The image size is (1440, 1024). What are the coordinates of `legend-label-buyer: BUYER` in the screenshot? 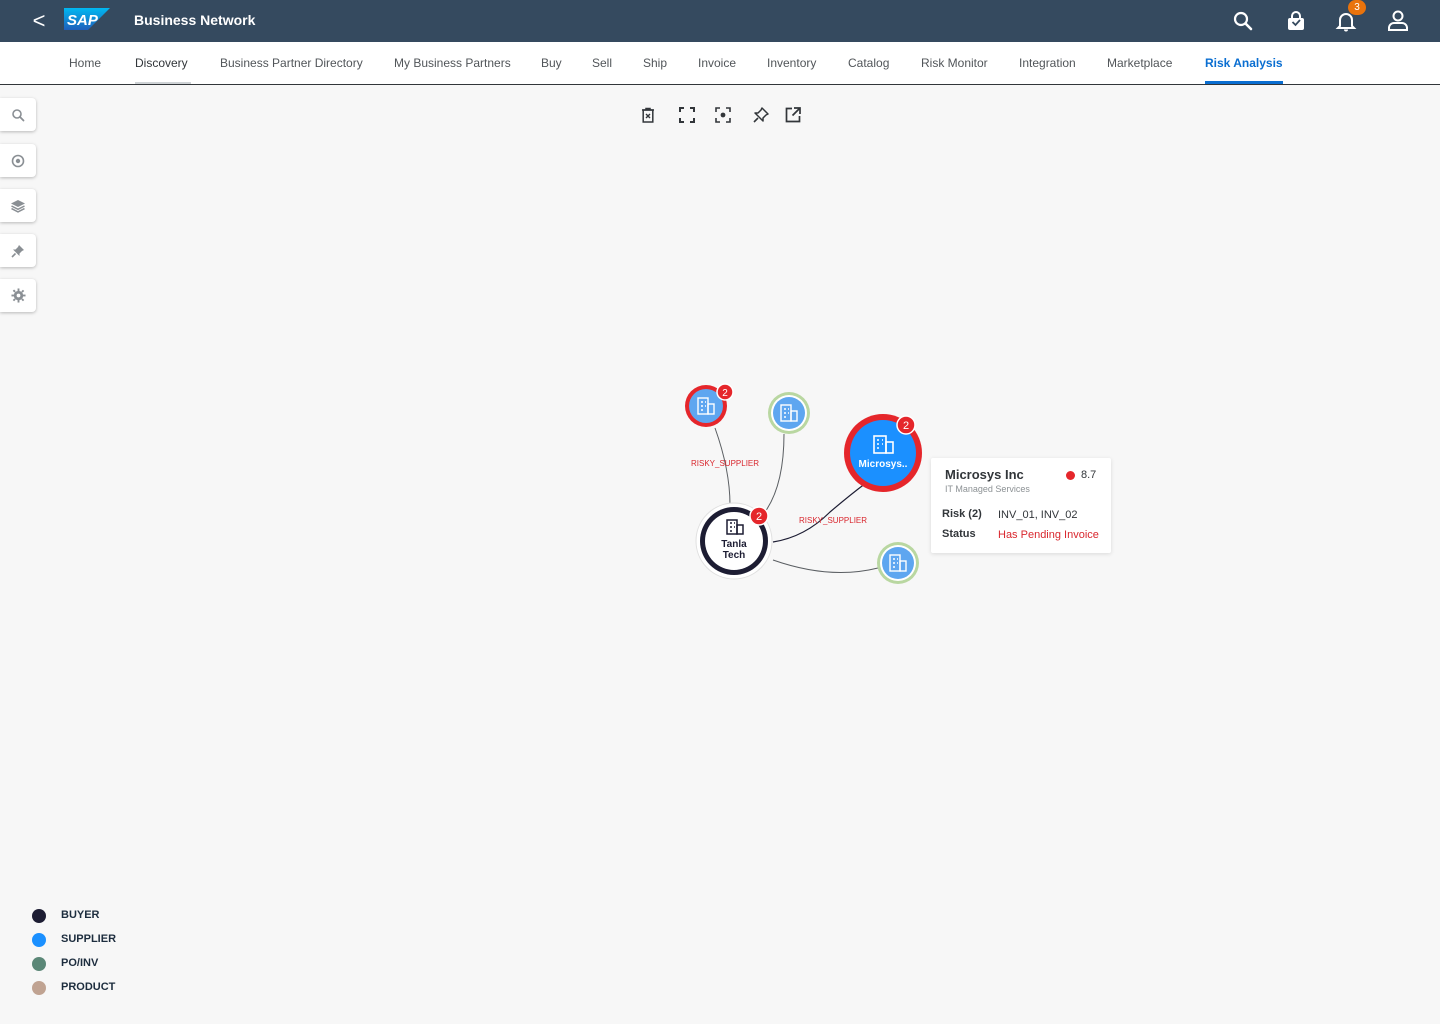 It's located at (80, 915).